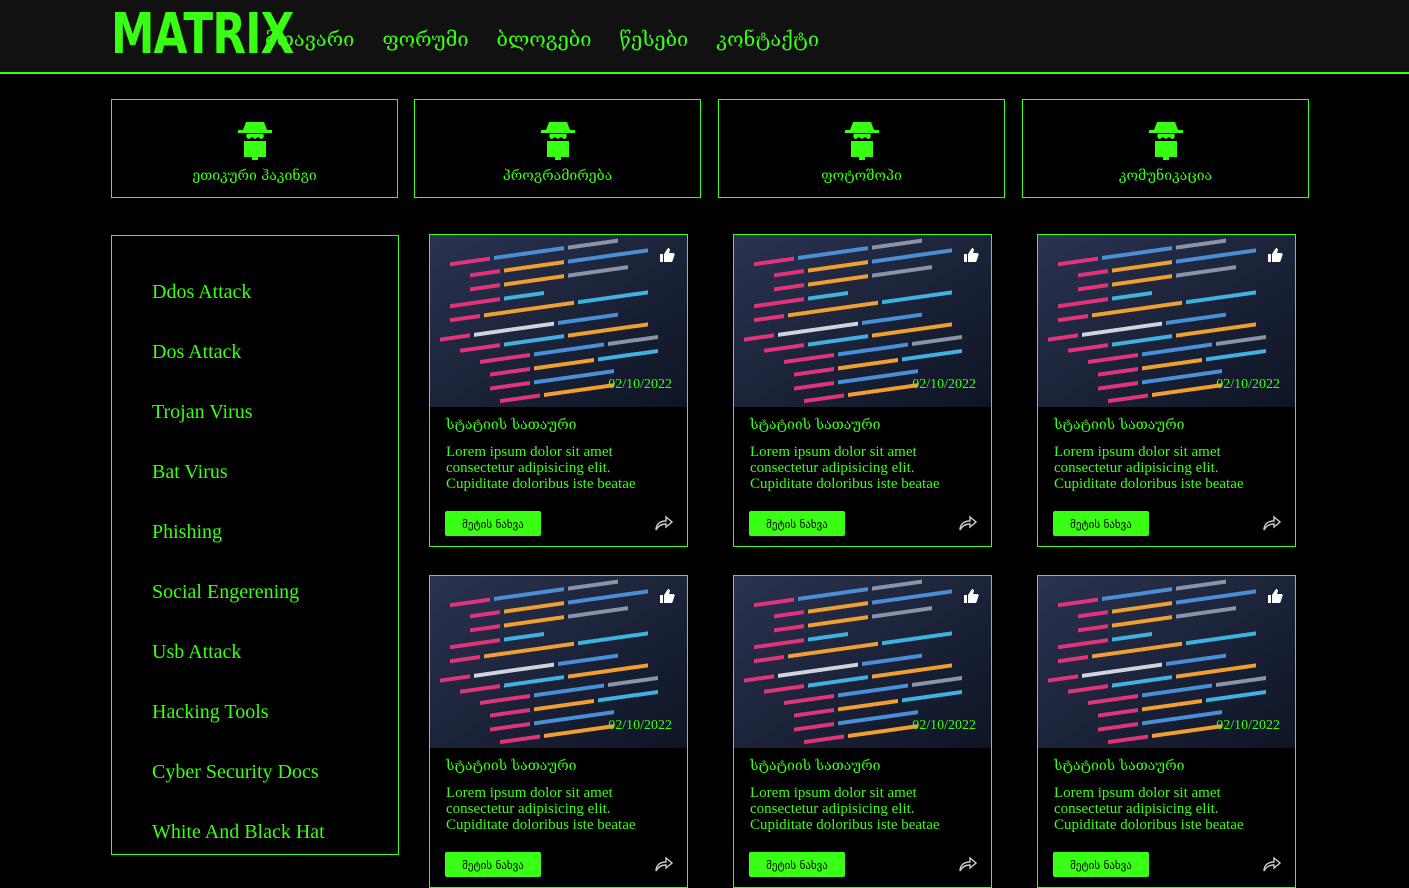 The height and width of the screenshot is (888, 1409). What do you see at coordinates (861, 176) in the screenshot?
I see `category-label: ფოტოშოპი` at bounding box center [861, 176].